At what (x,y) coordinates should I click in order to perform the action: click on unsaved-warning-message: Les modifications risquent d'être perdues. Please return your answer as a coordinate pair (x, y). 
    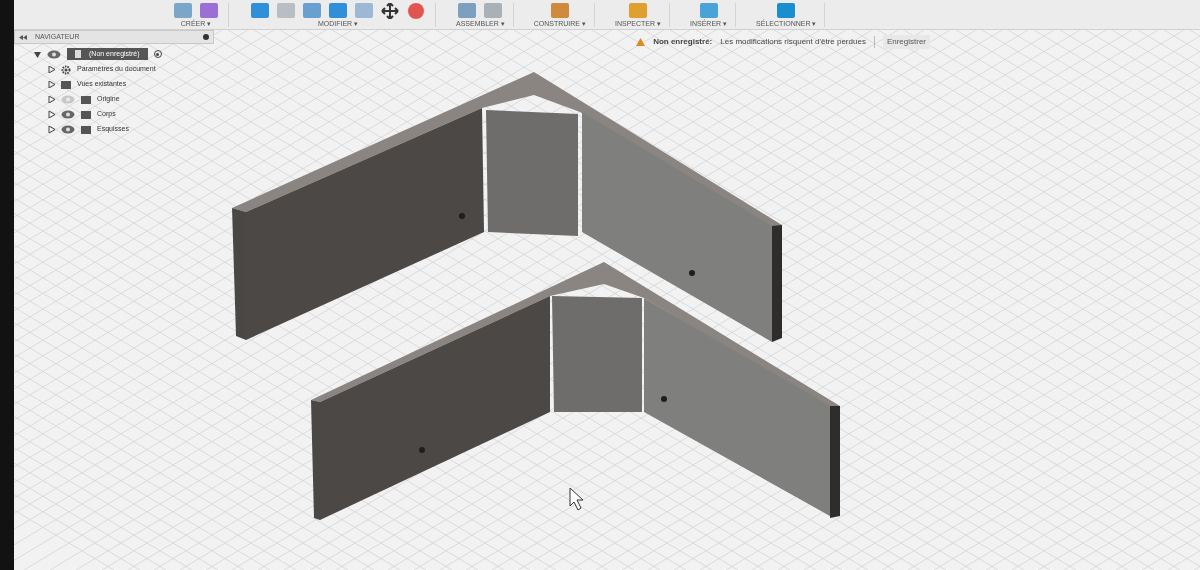
    Looking at the image, I should click on (797, 42).